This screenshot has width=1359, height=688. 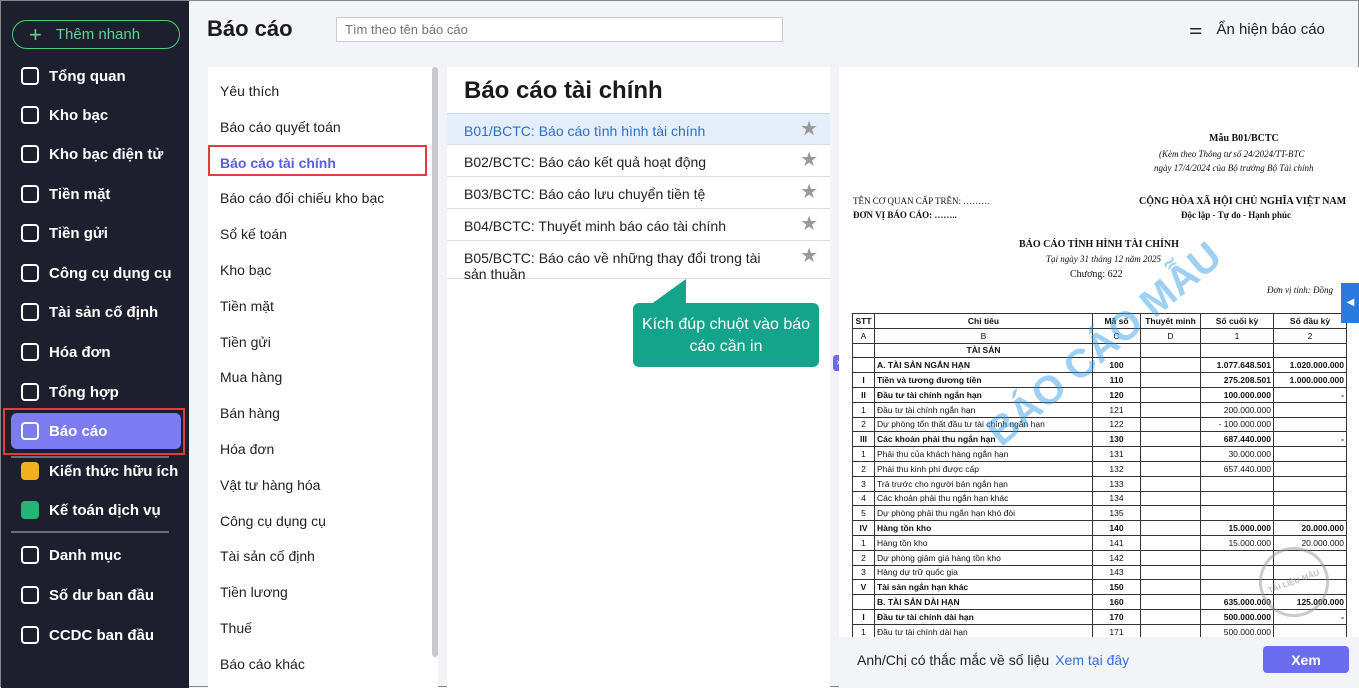 I want to click on search-input, so click(x=559, y=29).